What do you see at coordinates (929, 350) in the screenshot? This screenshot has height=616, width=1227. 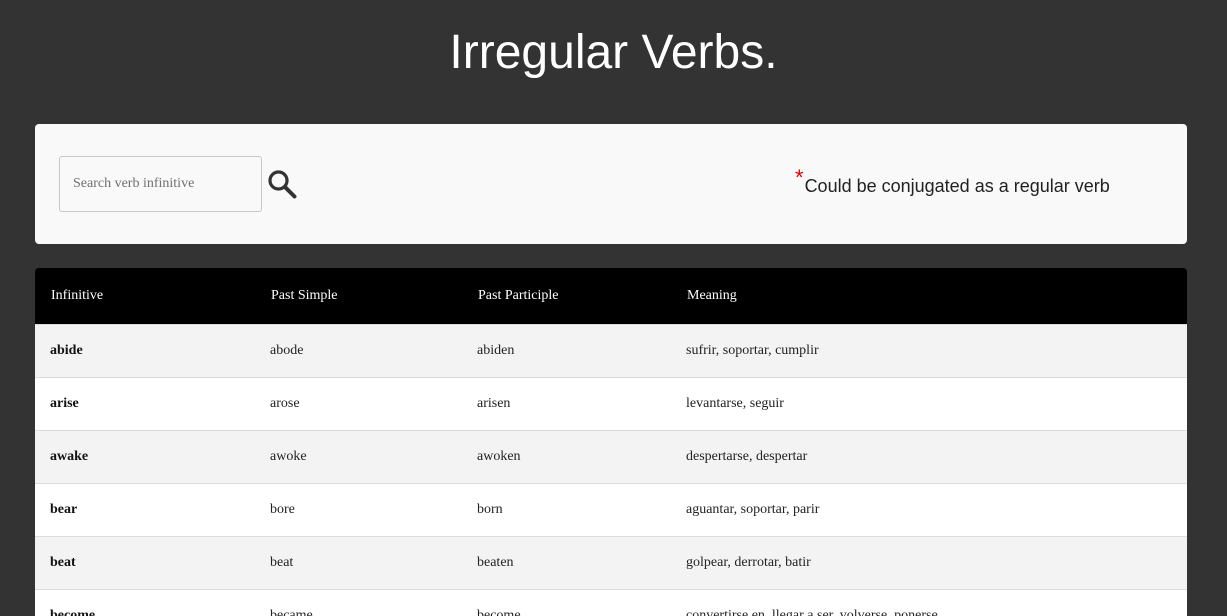 I see `cell-meaning: sufrir, soportar, cumplir` at bounding box center [929, 350].